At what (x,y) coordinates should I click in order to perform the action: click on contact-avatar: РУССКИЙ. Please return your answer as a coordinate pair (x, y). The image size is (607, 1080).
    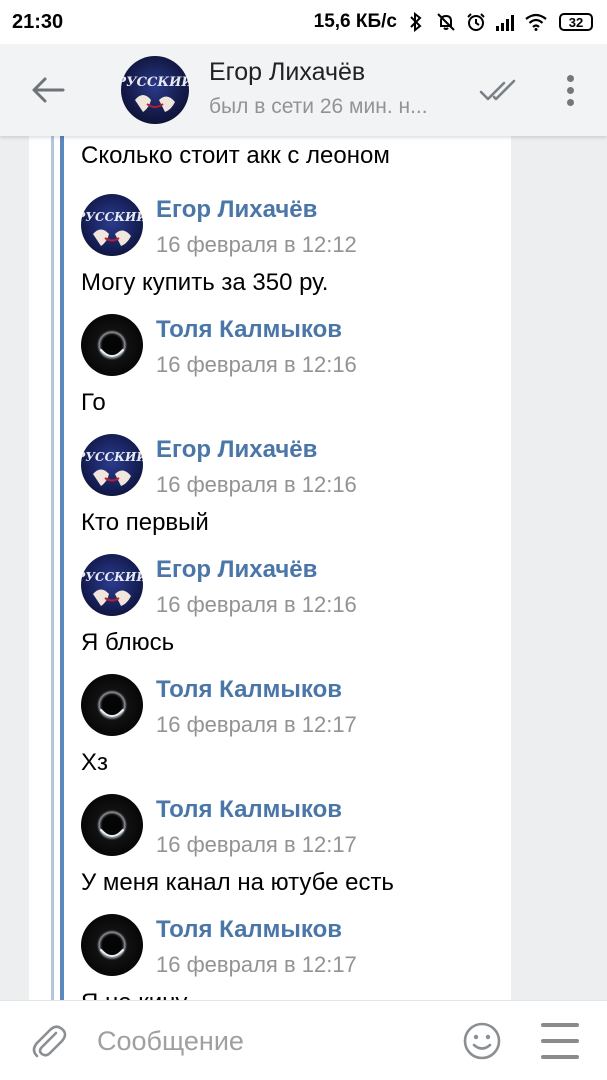
    Looking at the image, I should click on (155, 90).